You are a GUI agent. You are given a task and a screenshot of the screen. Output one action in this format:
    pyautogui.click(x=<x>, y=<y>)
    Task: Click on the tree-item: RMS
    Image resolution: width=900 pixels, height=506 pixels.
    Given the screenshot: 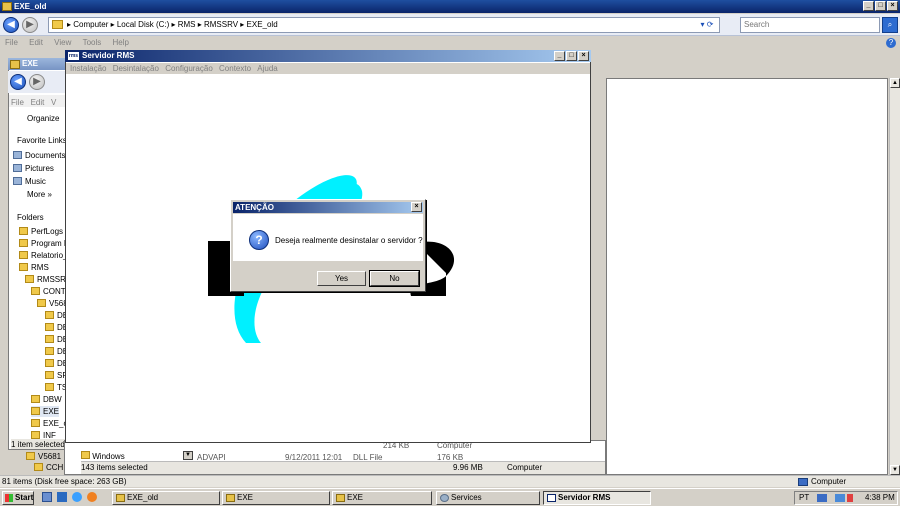 What is the action you would take?
    pyautogui.click(x=34, y=267)
    